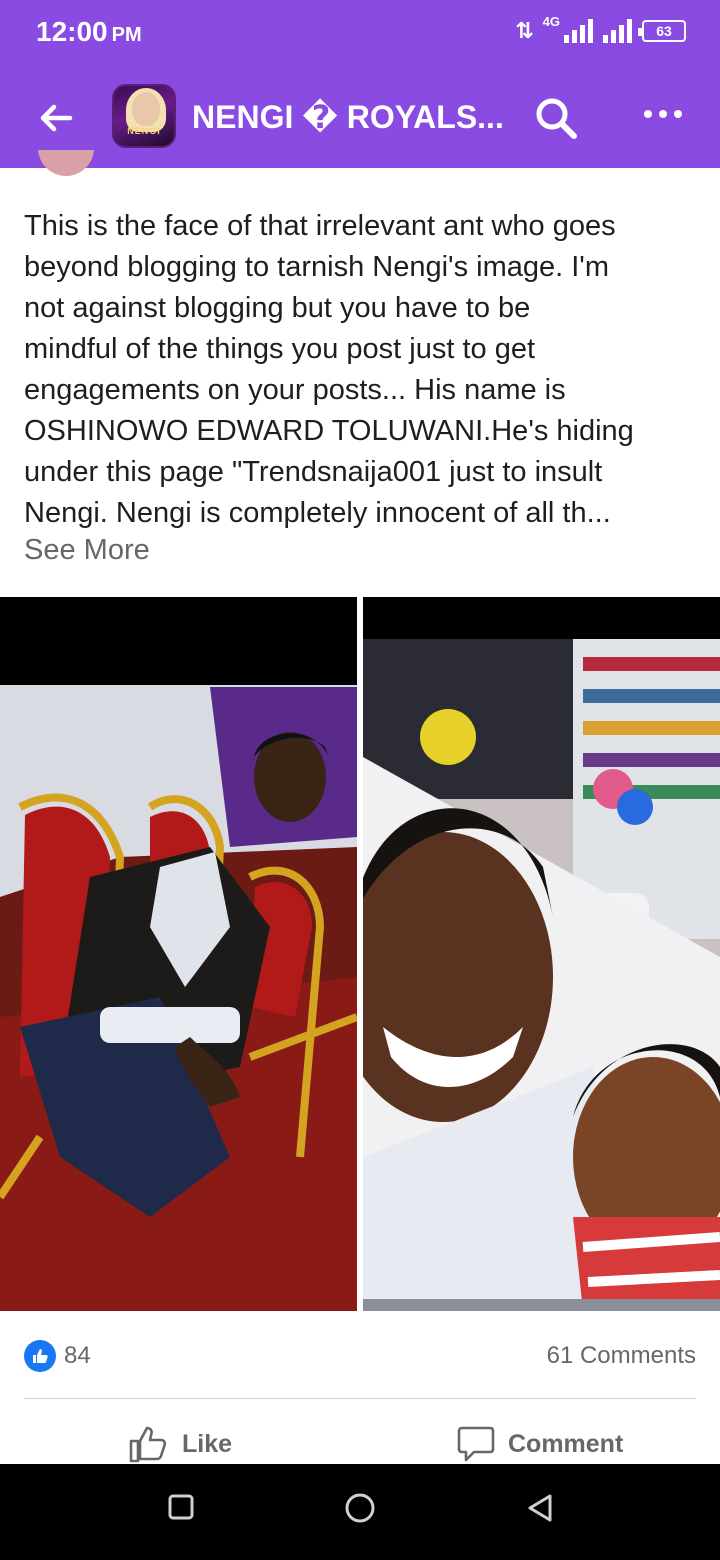  What do you see at coordinates (144, 131) in the screenshot?
I see `avatar-text: NENGI` at bounding box center [144, 131].